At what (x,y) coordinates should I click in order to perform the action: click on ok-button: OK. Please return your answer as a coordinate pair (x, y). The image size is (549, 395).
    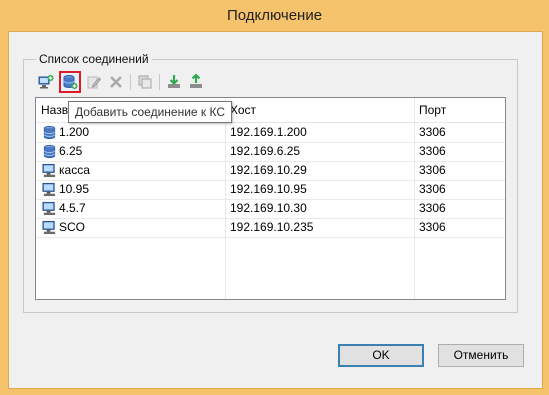
    Looking at the image, I should click on (381, 355).